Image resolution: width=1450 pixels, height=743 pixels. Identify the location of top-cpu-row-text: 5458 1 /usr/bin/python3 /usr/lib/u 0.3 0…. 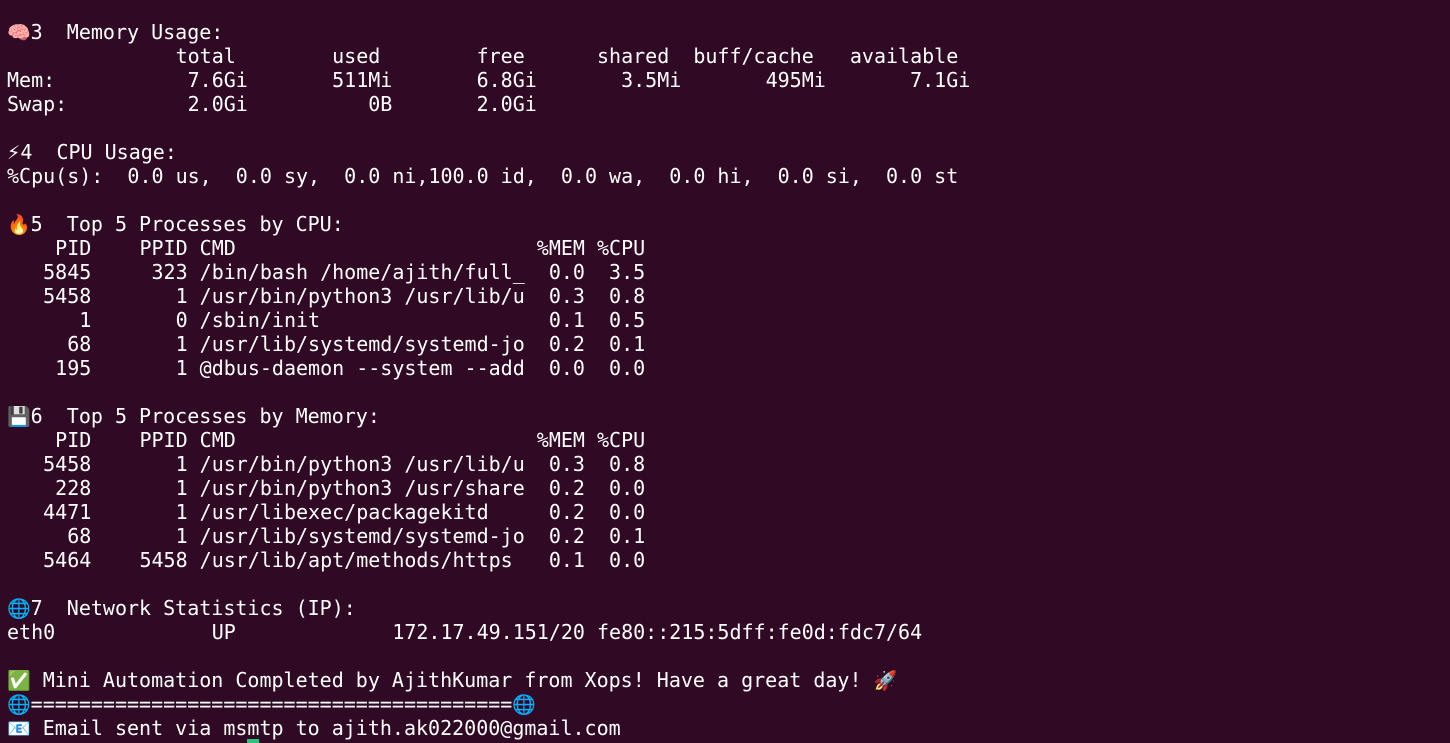
(326, 296).